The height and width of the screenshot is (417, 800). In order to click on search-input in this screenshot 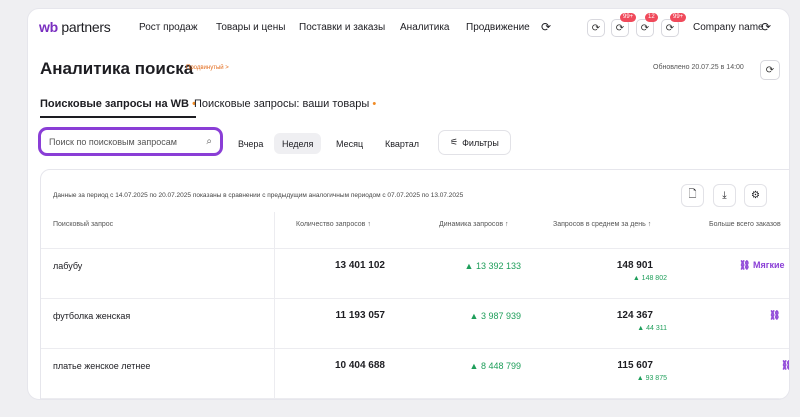, I will do `click(128, 141)`.